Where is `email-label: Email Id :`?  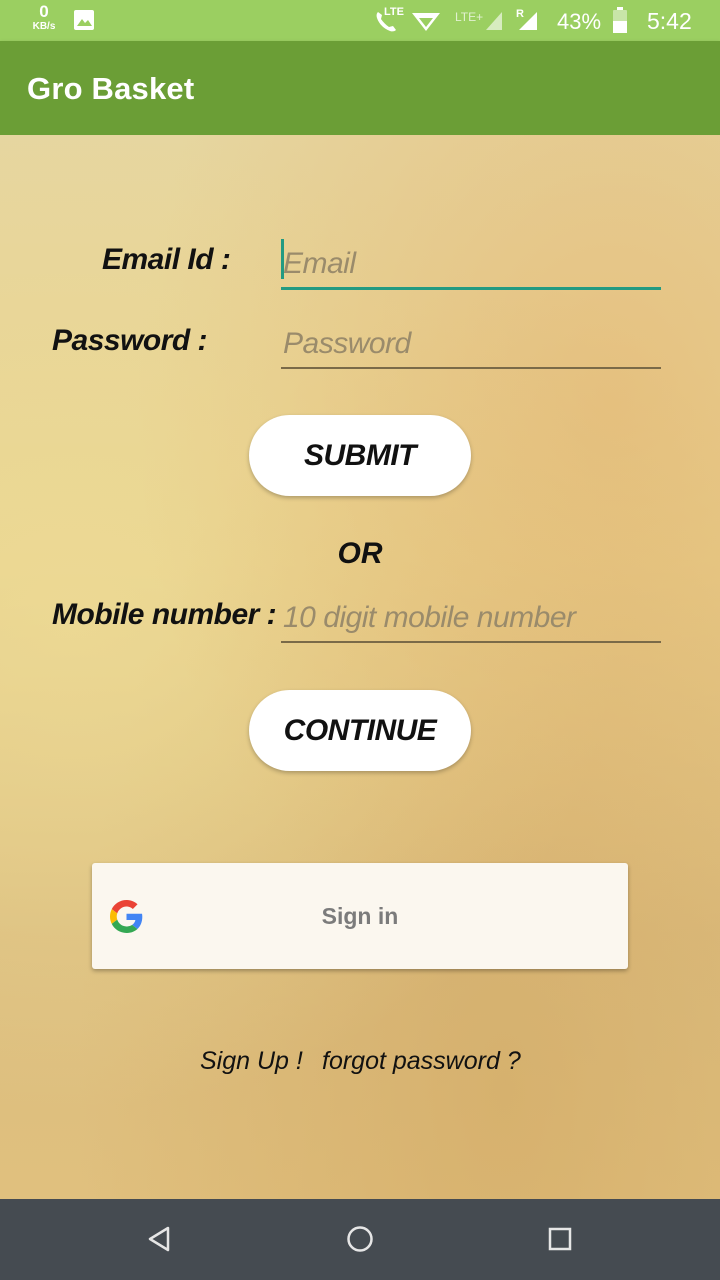 email-label: Email Id : is located at coordinates (166, 259).